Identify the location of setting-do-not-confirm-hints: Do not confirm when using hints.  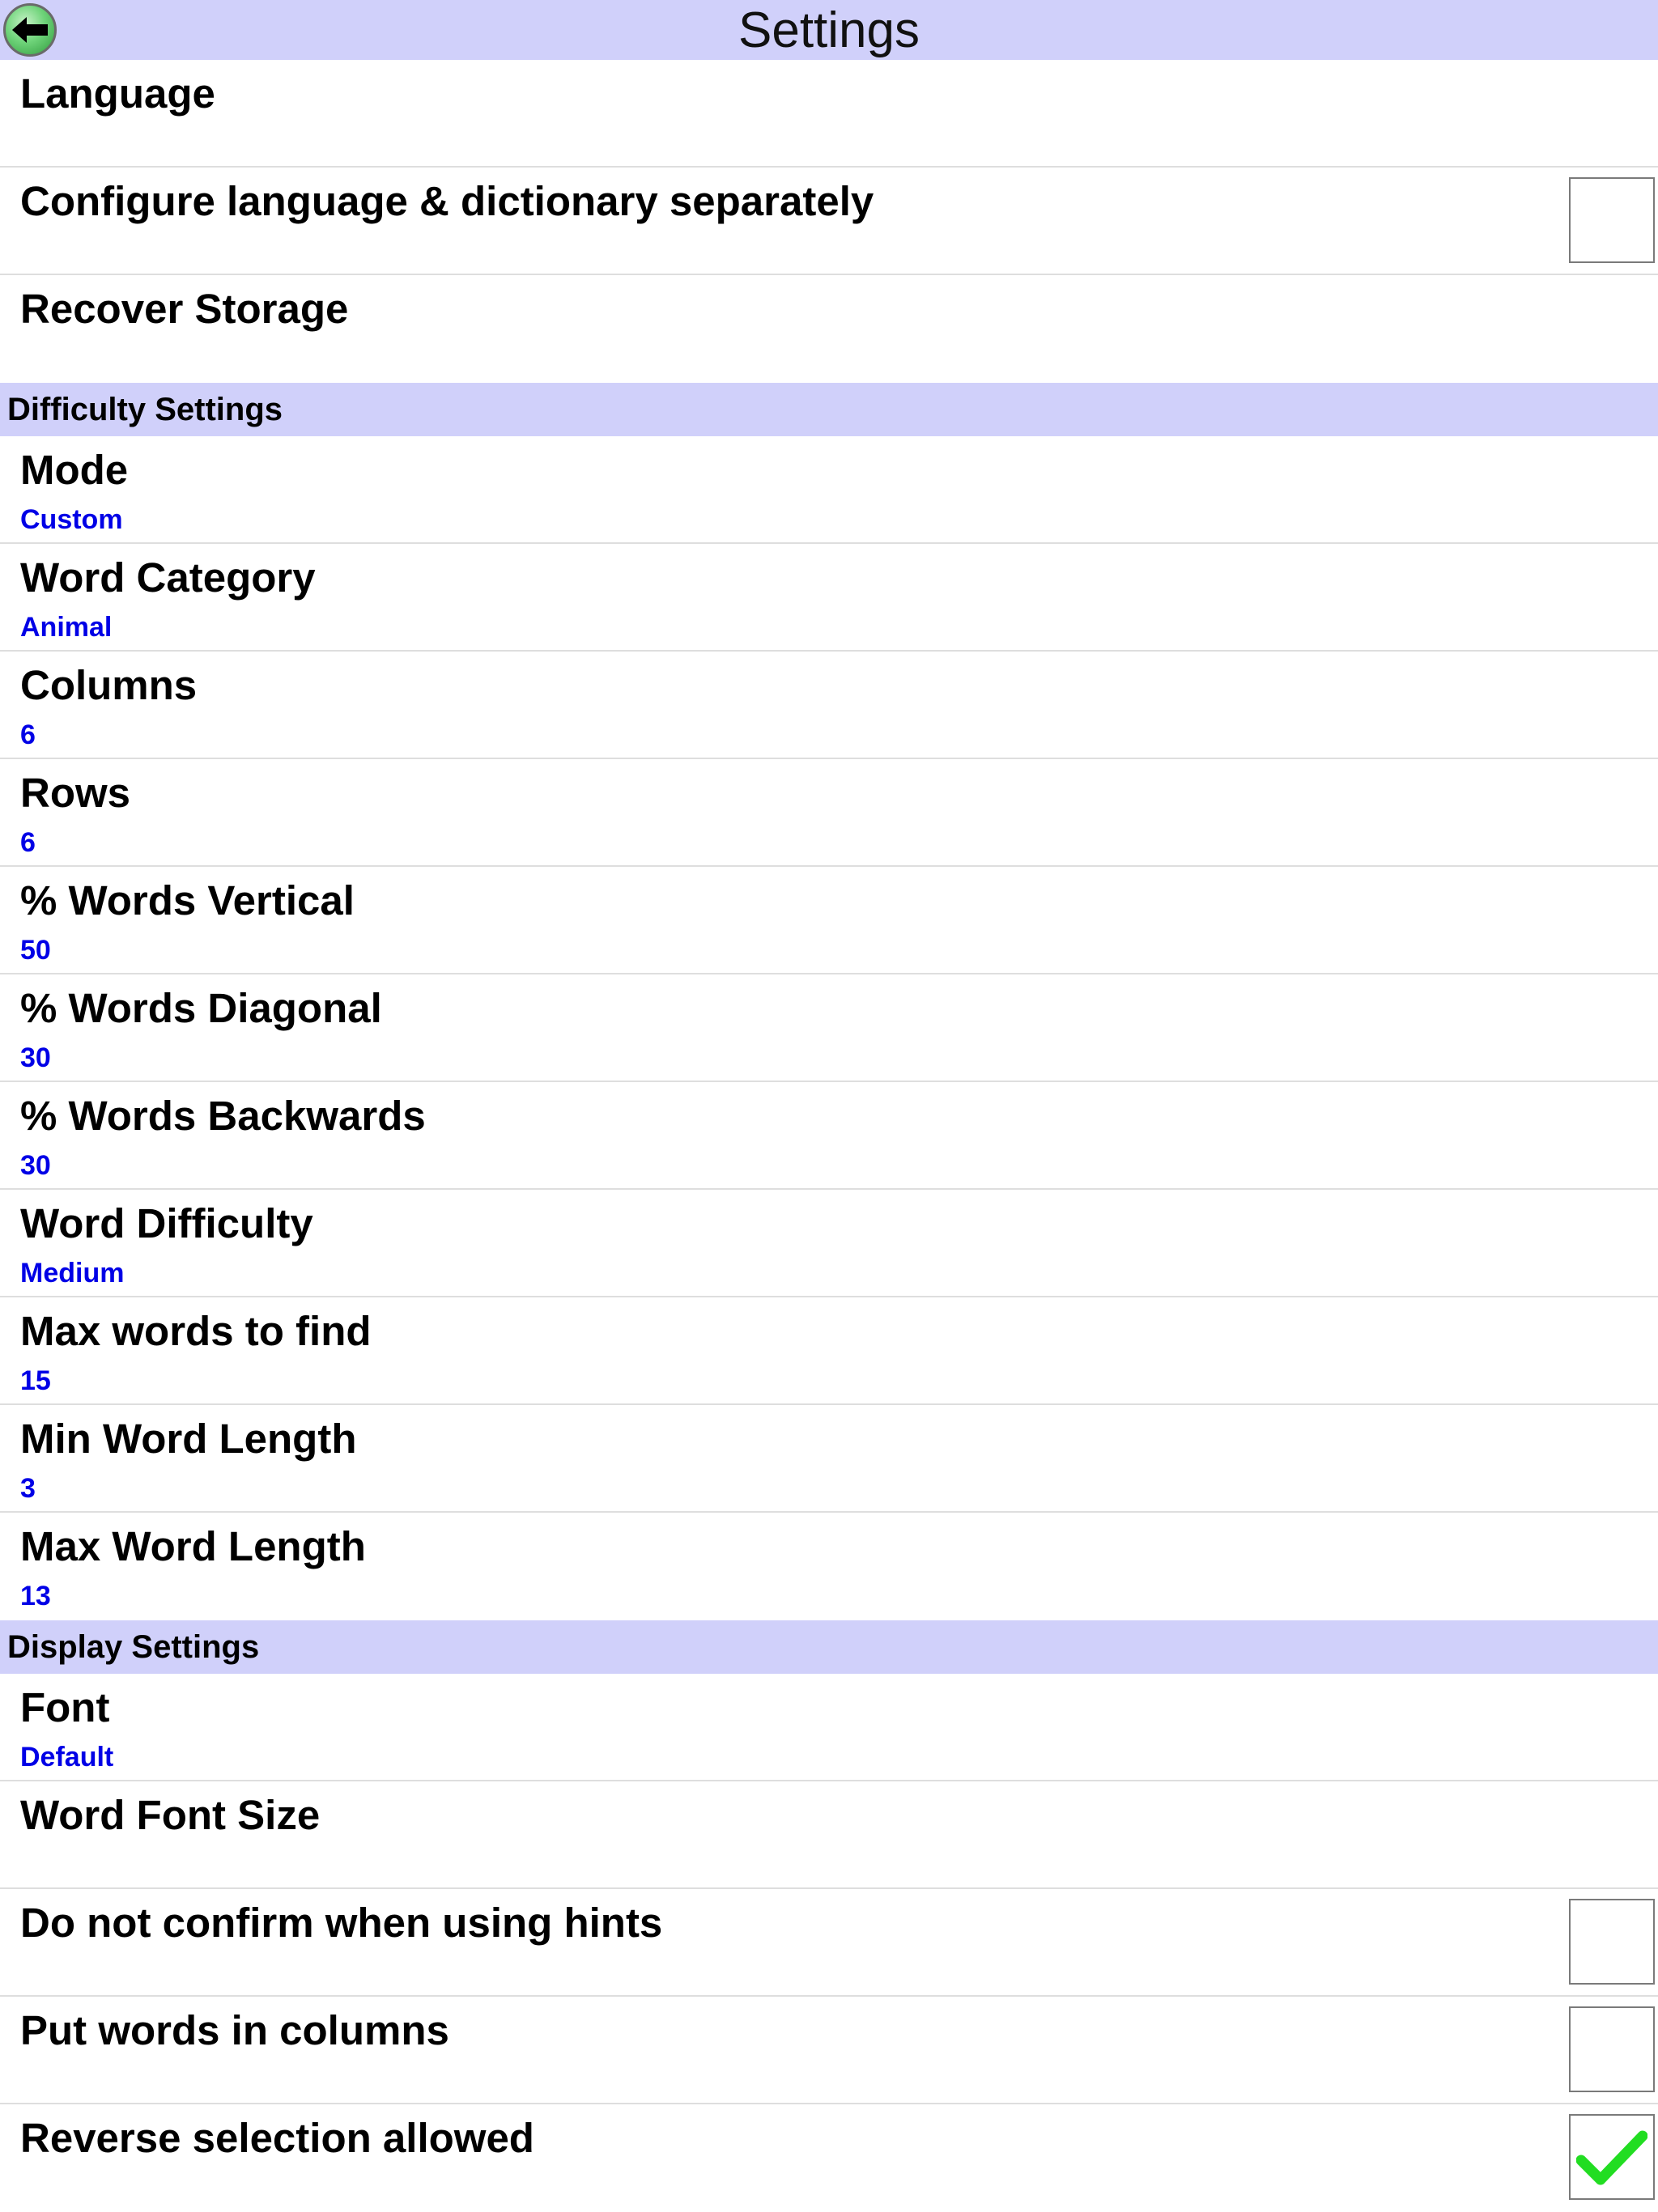
(829, 1943).